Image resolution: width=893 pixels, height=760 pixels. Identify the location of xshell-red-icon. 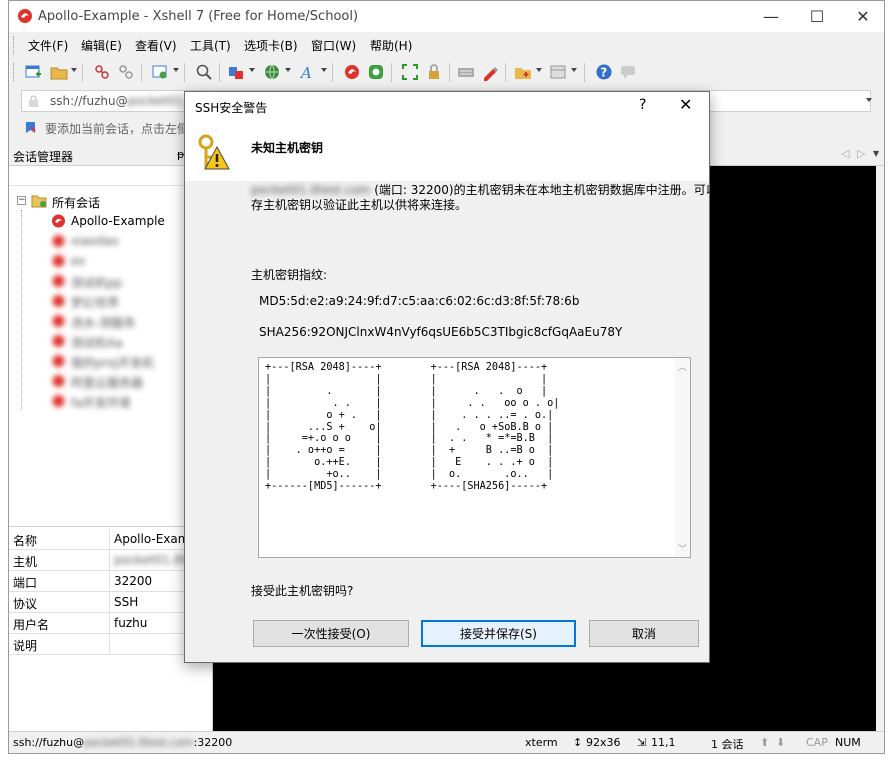
(352, 72).